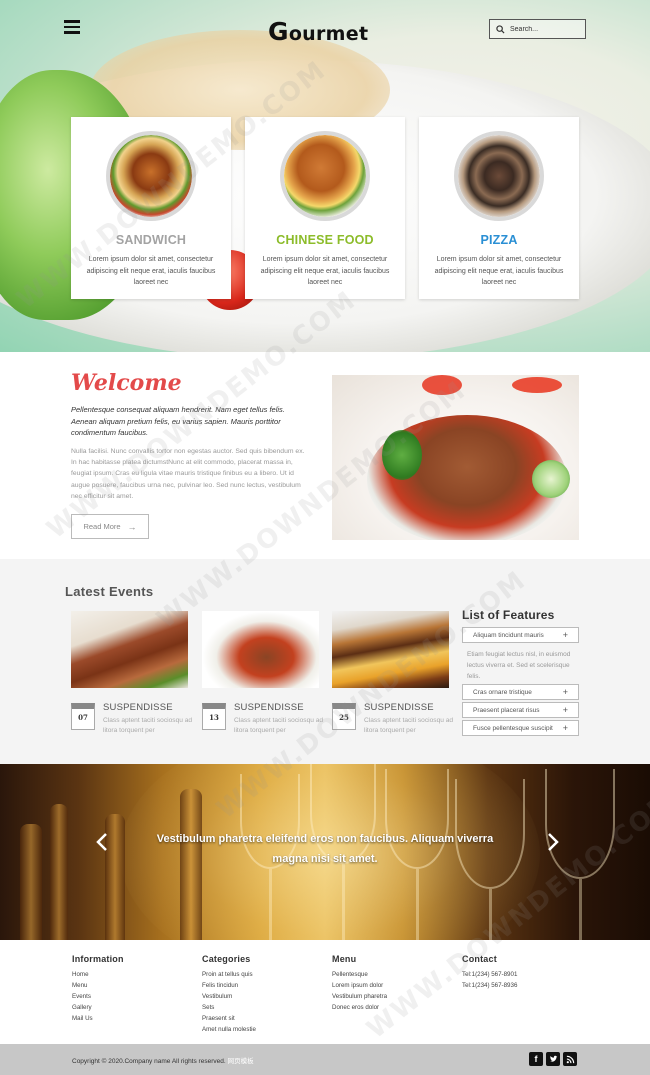 This screenshot has height=1075, width=650. I want to click on footer-link: Home, so click(132, 975).